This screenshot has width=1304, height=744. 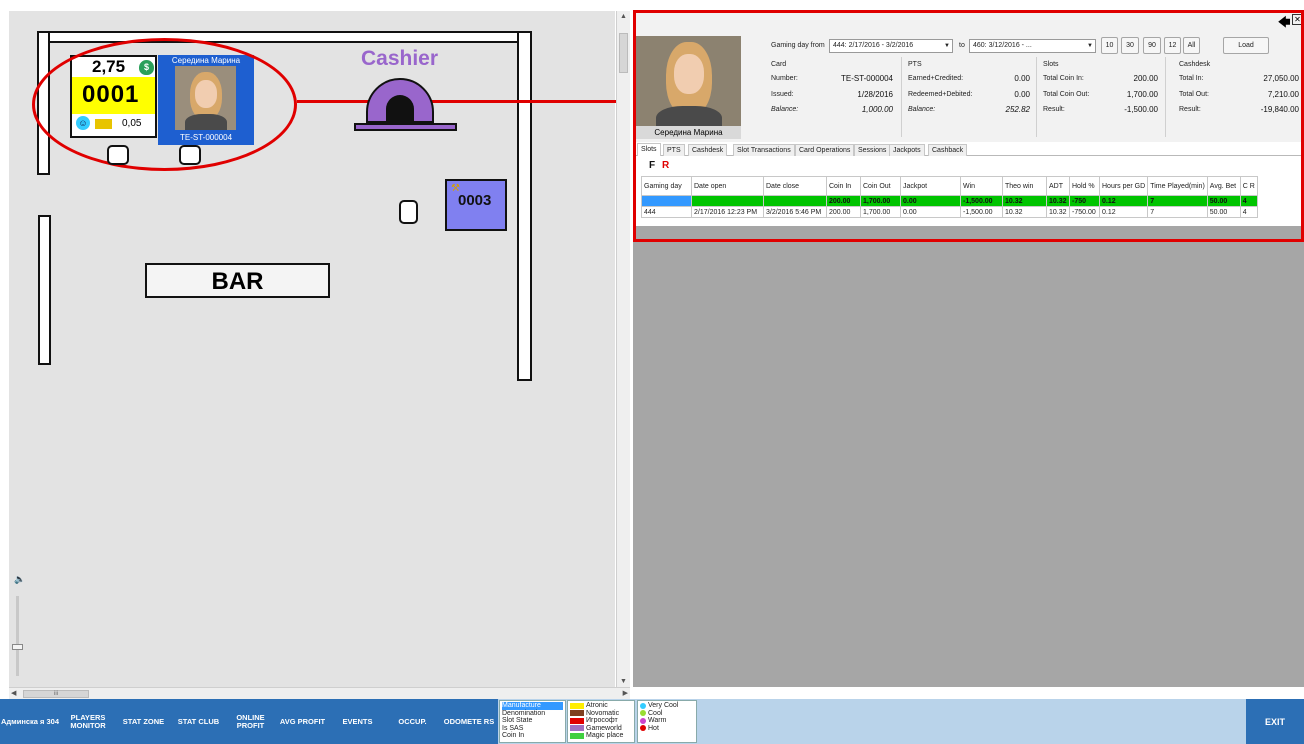 What do you see at coordinates (1275, 721) in the screenshot?
I see `exit-button: EXIT` at bounding box center [1275, 721].